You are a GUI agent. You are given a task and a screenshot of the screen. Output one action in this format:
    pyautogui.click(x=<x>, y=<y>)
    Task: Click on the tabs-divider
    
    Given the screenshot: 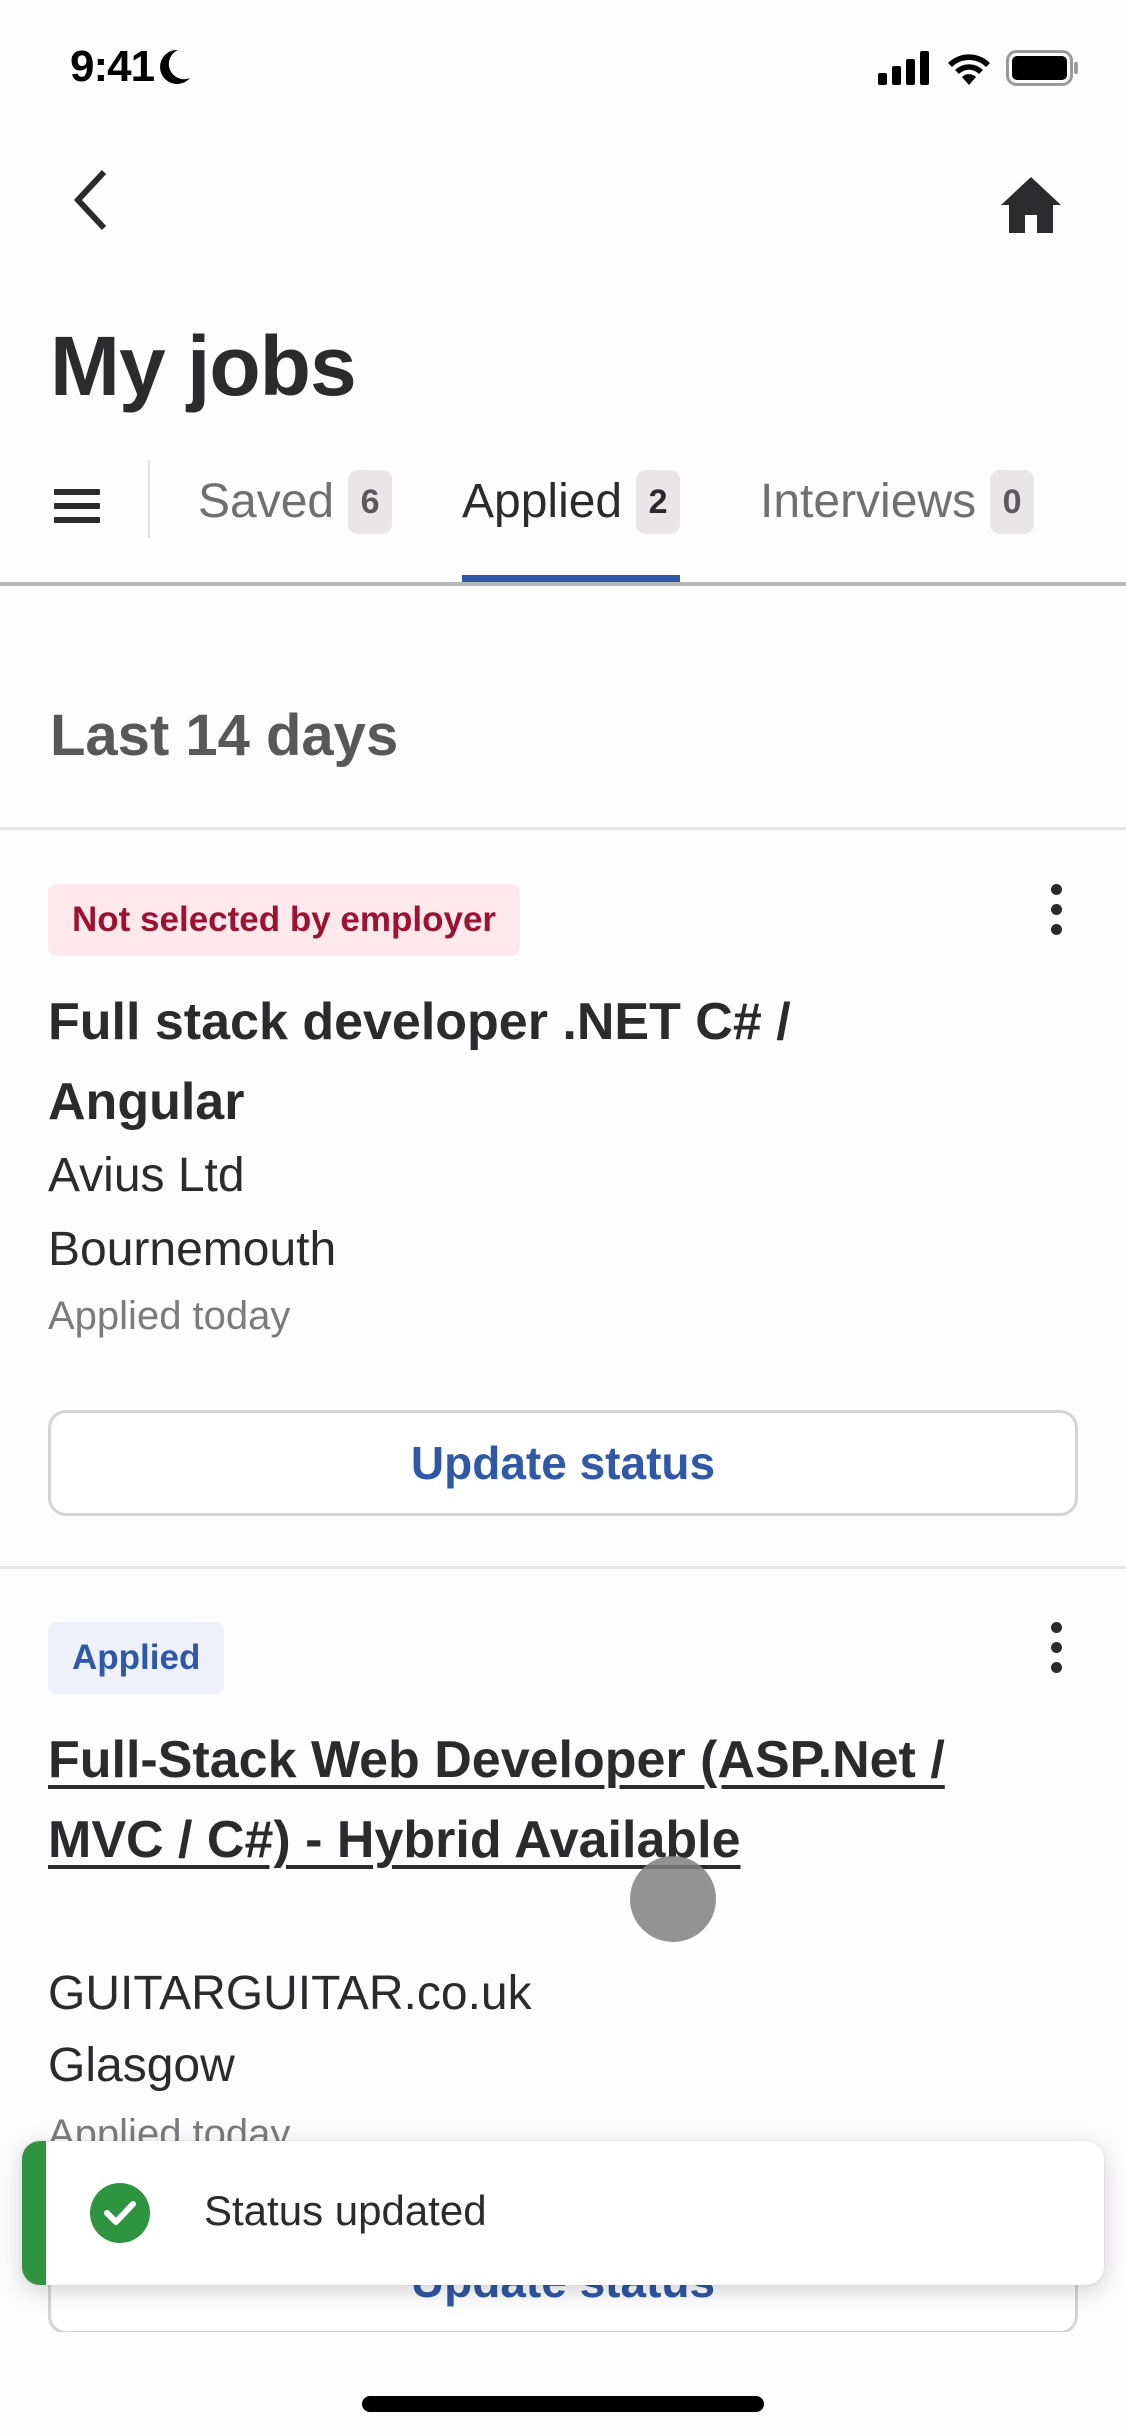 What is the action you would take?
    pyautogui.click(x=149, y=499)
    